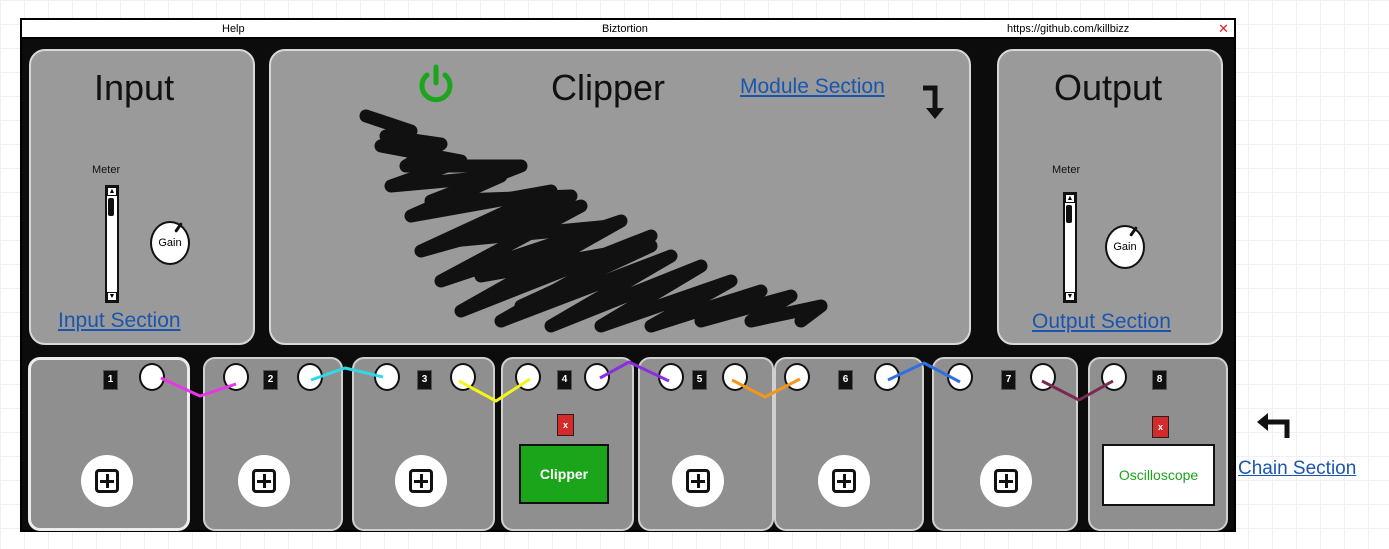 The height and width of the screenshot is (549, 1389). I want to click on module-section-link: Module Section, so click(812, 87).